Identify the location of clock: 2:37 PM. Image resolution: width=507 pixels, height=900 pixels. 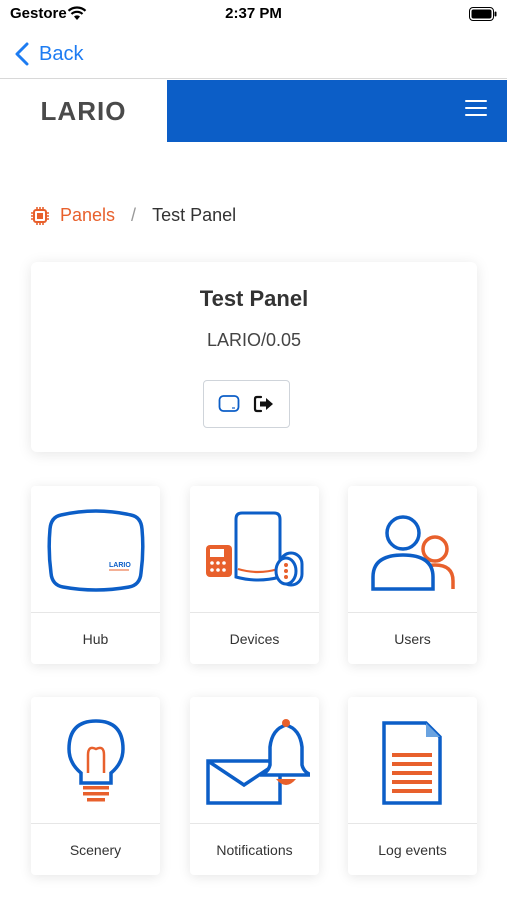
(253, 13).